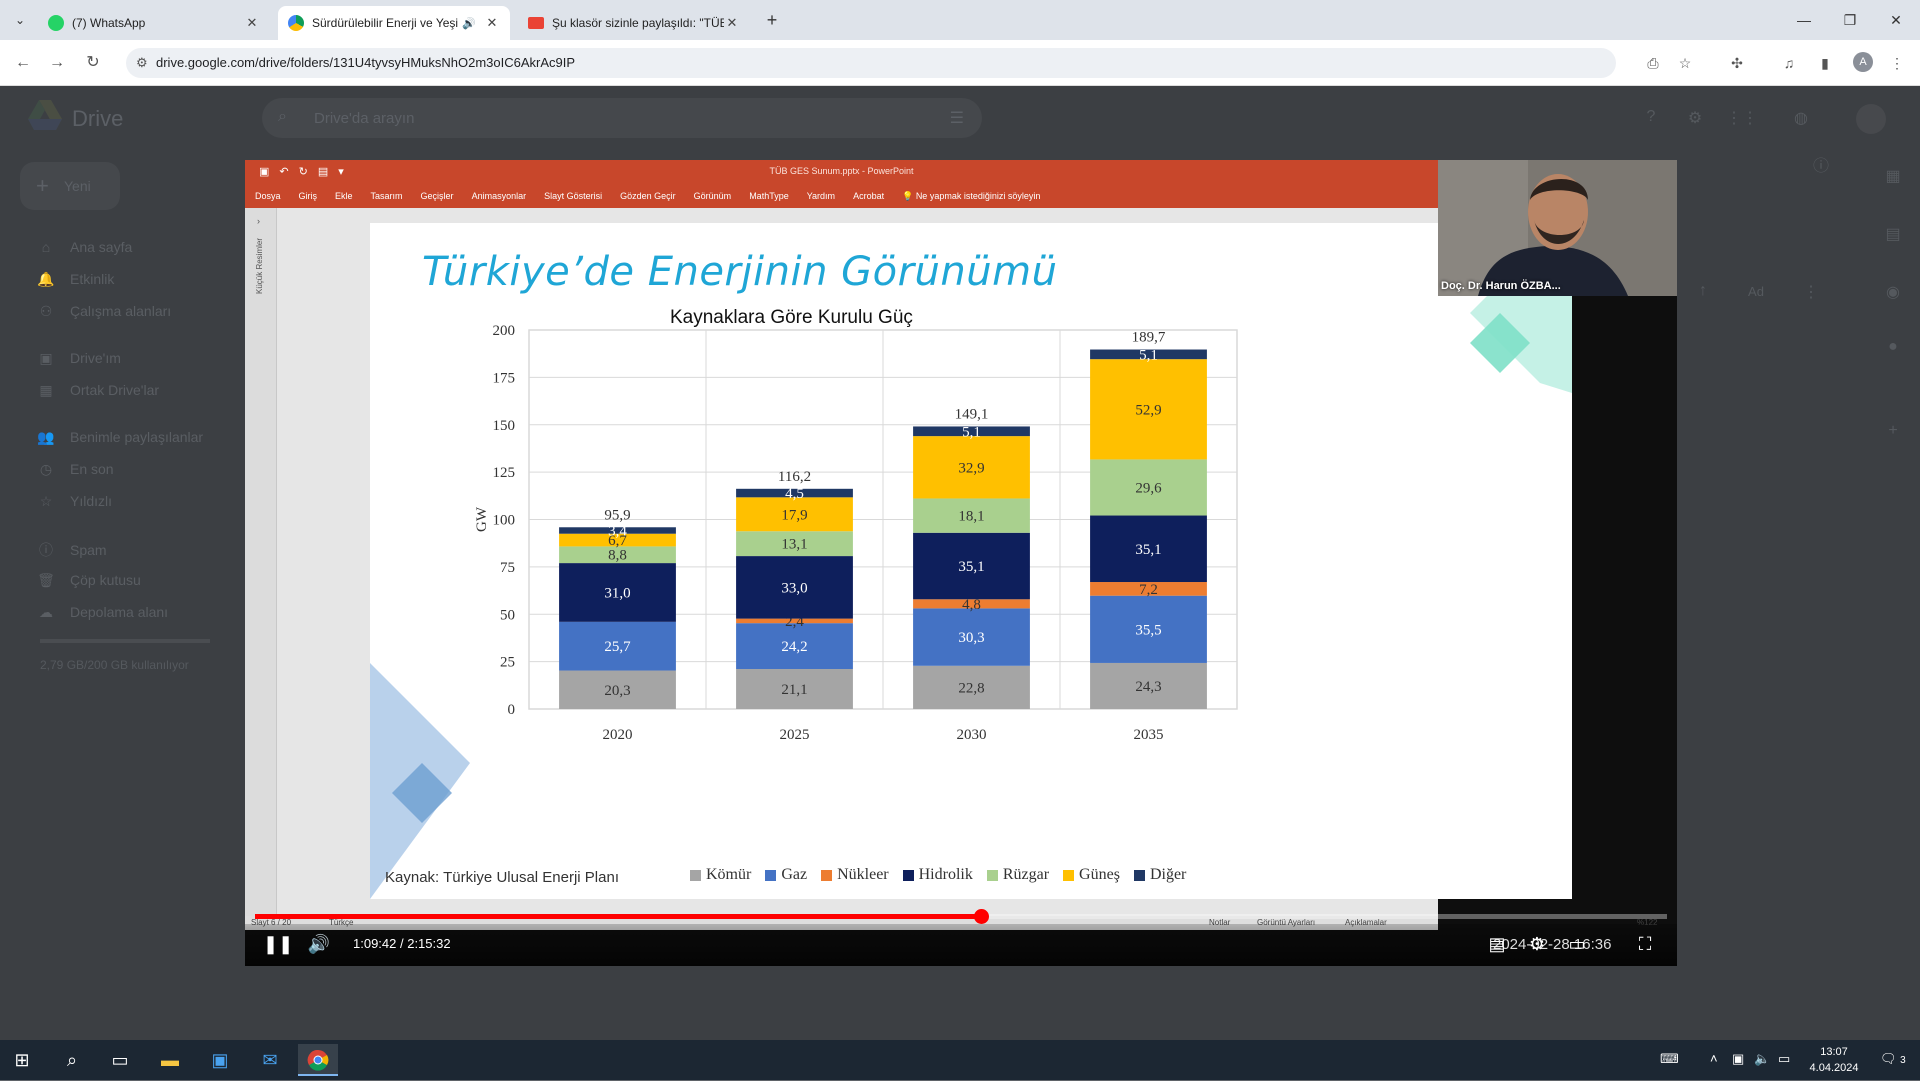 Image resolution: width=1920 pixels, height=1081 pixels. Describe the element at coordinates (46, 469) in the screenshot. I see `clock-icon: ◷` at that location.